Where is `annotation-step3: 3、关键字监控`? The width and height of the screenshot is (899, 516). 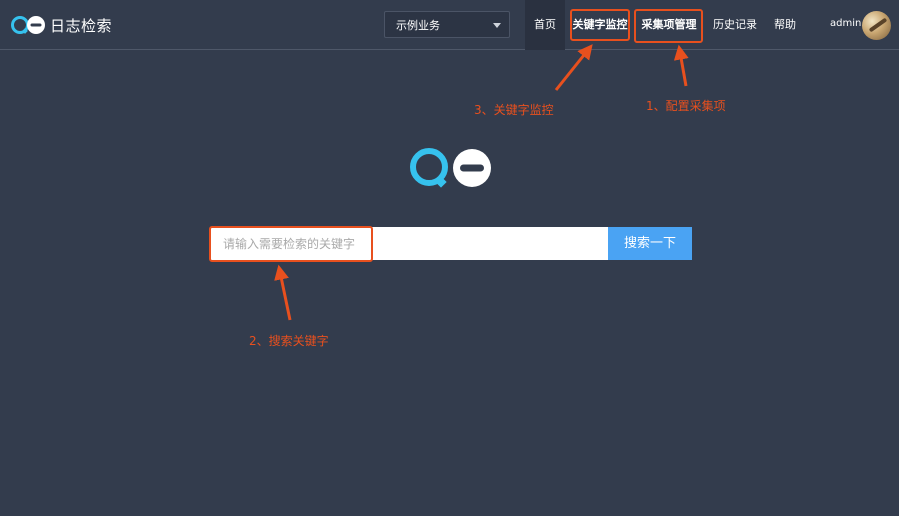 annotation-step3: 3、关键字监控 is located at coordinates (514, 110).